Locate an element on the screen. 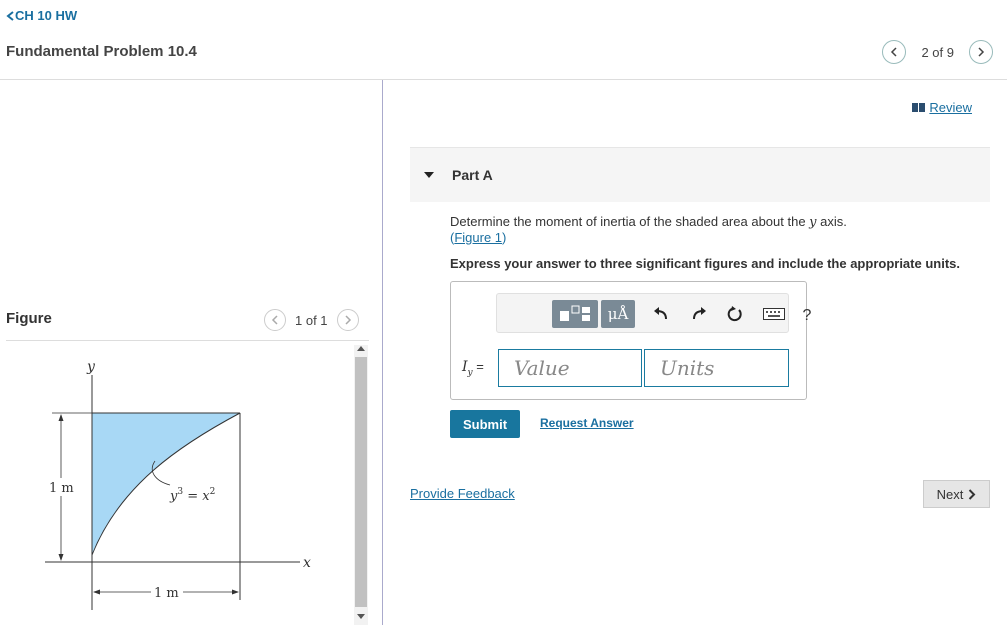  figure-link: Figure 1 is located at coordinates (478, 237).